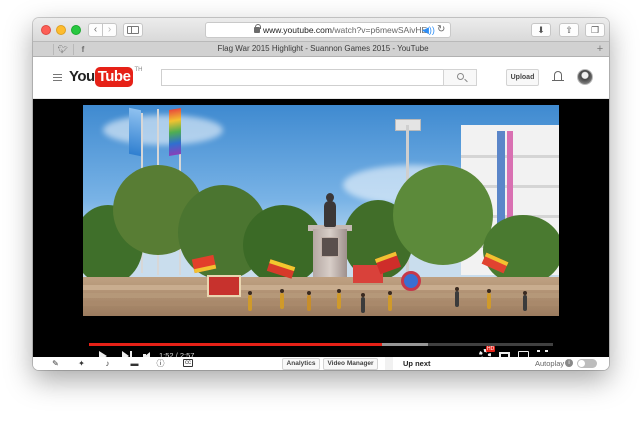  What do you see at coordinates (411, 281) in the screenshot?
I see `waving-flag` at bounding box center [411, 281].